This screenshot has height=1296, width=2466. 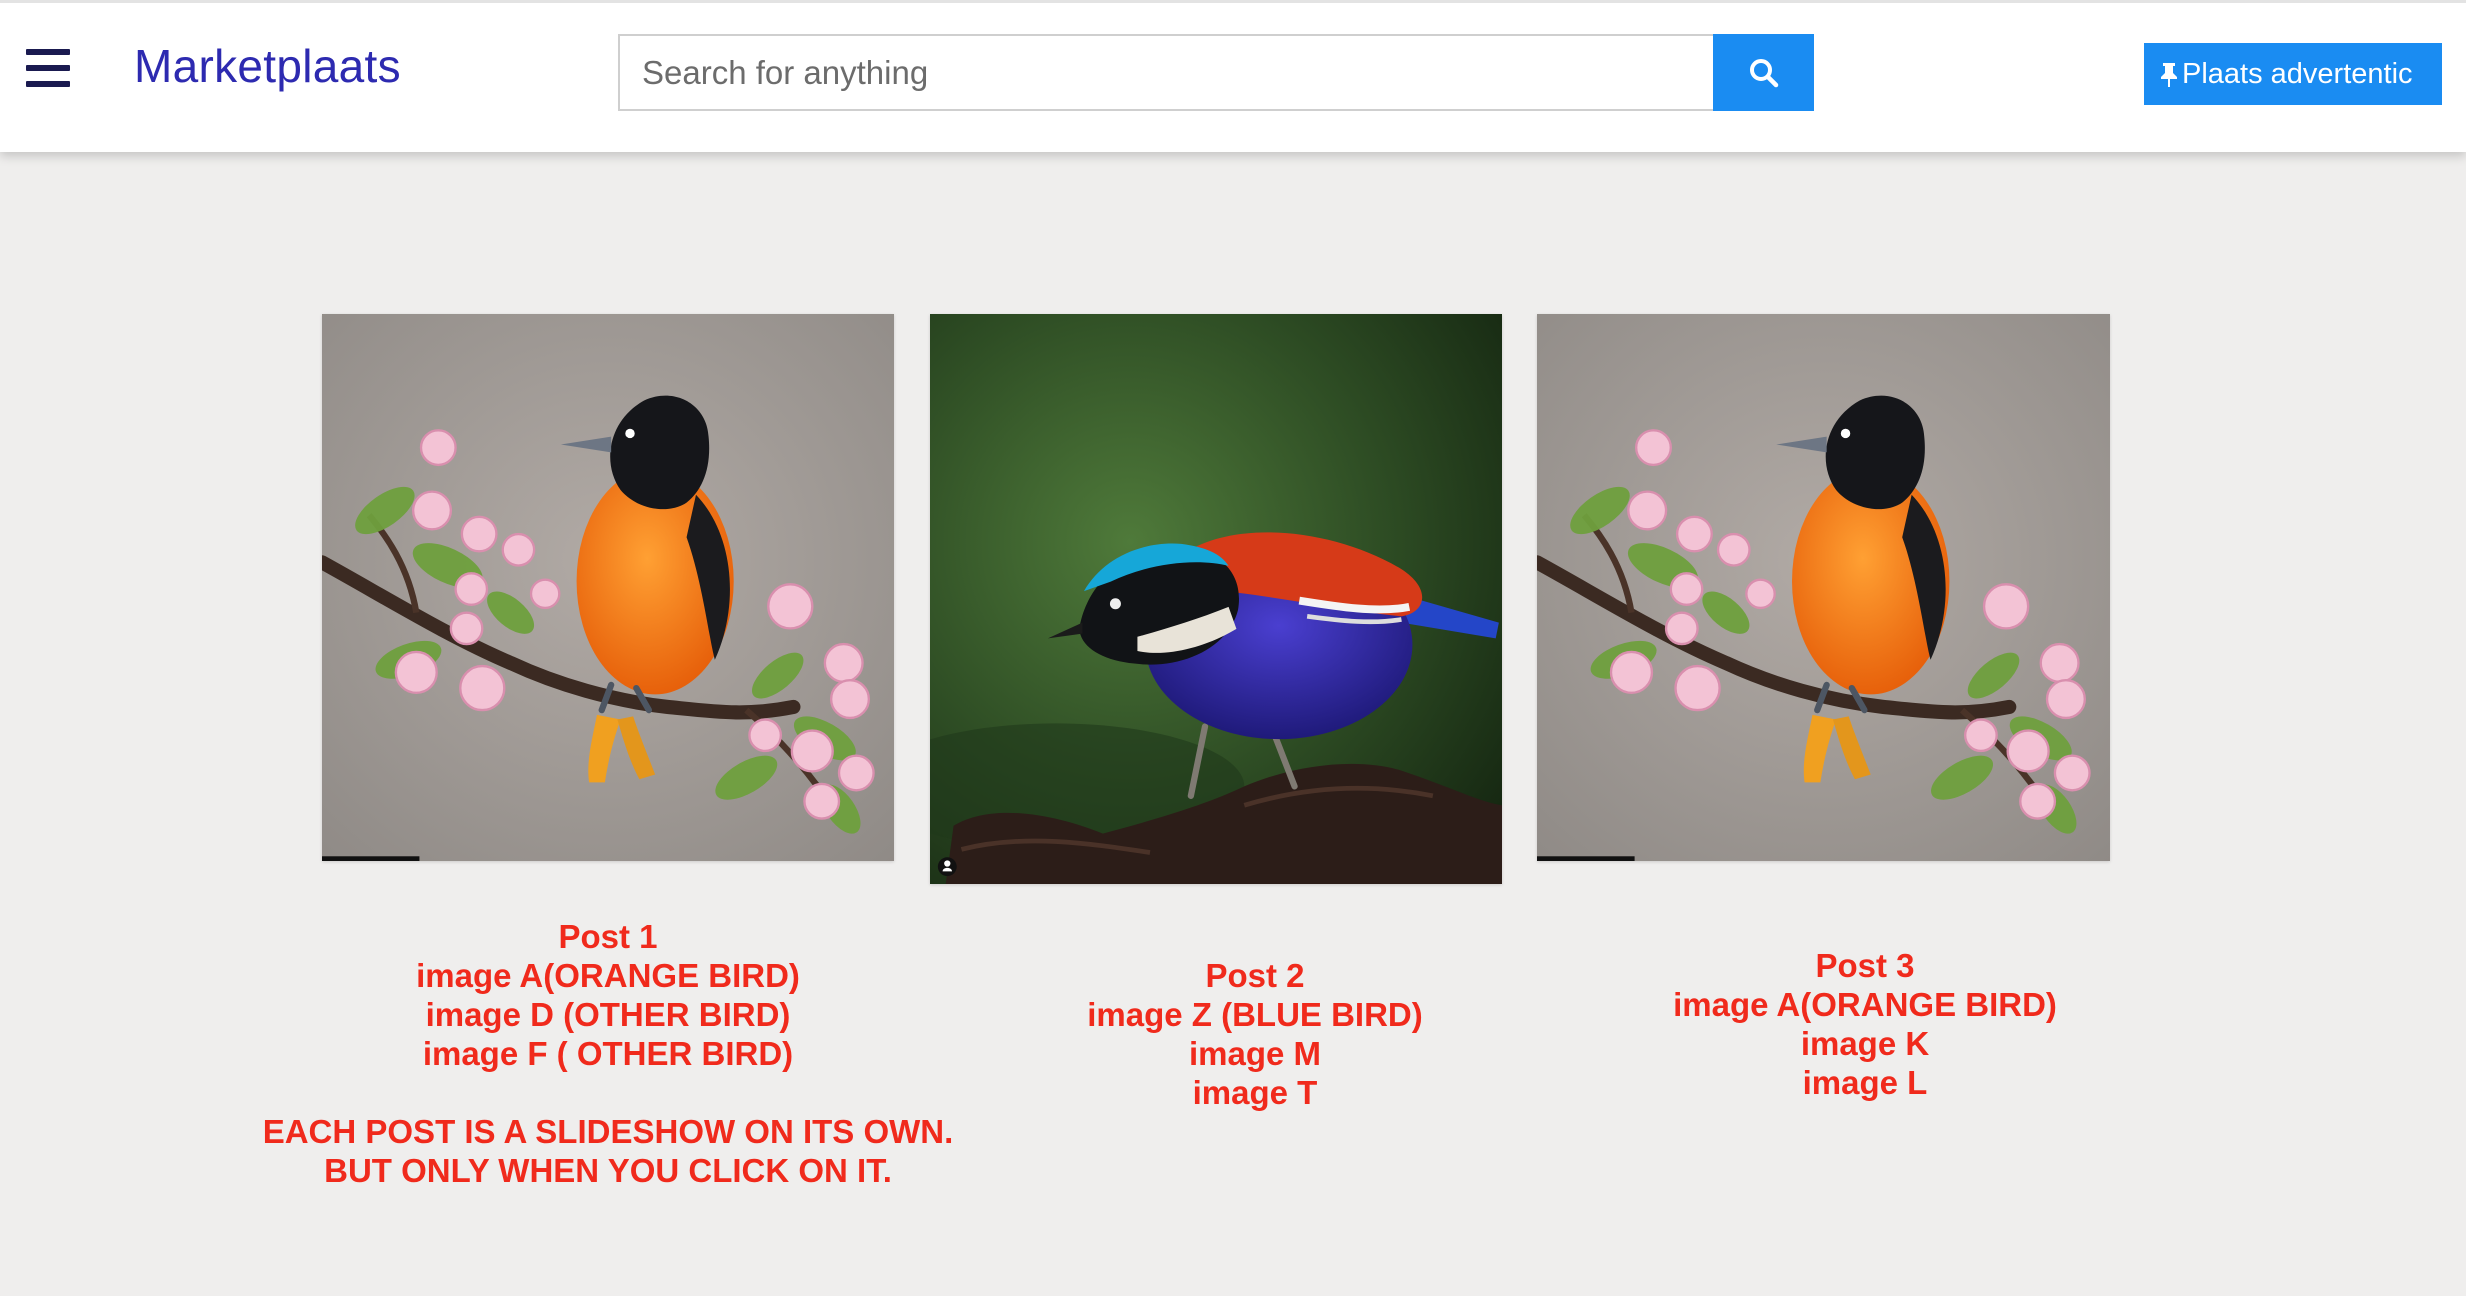 What do you see at coordinates (48, 68) in the screenshot?
I see `hamburger-menu-icon` at bounding box center [48, 68].